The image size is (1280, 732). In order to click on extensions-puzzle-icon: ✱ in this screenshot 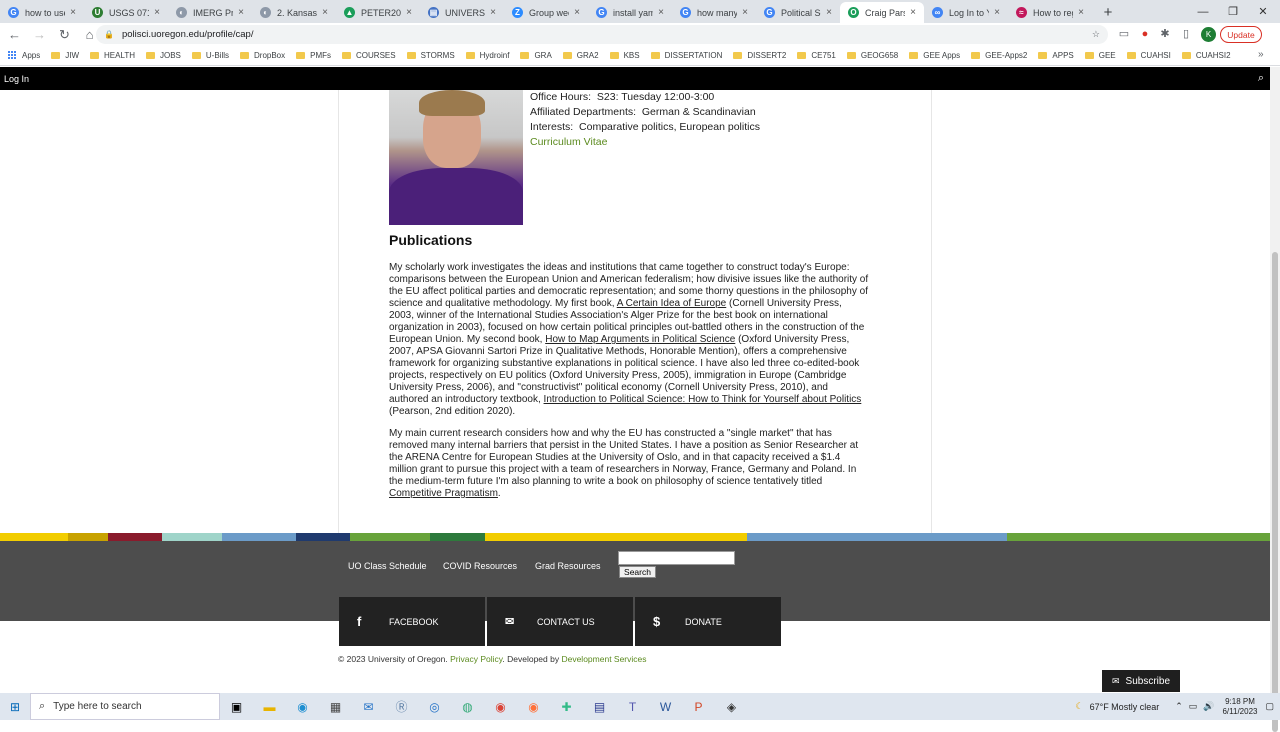, I will do `click(1165, 34)`.